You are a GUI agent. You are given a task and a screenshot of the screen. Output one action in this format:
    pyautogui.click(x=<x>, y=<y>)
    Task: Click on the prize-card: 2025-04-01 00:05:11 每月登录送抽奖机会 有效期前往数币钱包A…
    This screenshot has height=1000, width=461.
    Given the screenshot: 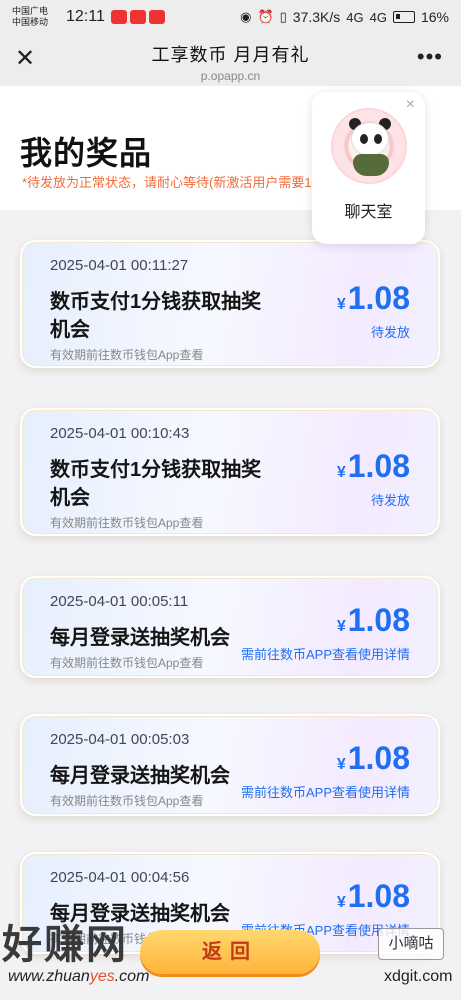 What is the action you would take?
    pyautogui.click(x=230, y=627)
    